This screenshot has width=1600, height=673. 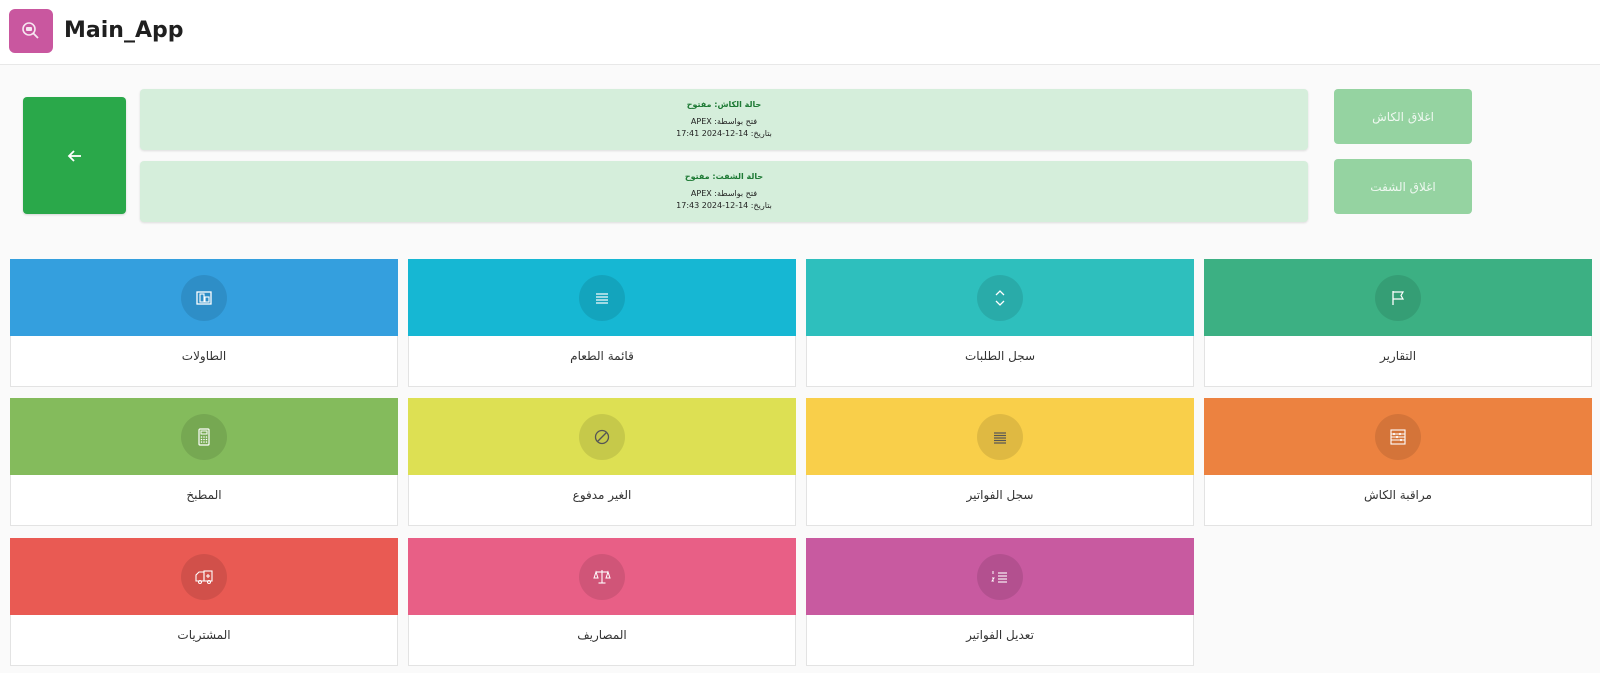 I want to click on back-button, so click(x=74, y=155).